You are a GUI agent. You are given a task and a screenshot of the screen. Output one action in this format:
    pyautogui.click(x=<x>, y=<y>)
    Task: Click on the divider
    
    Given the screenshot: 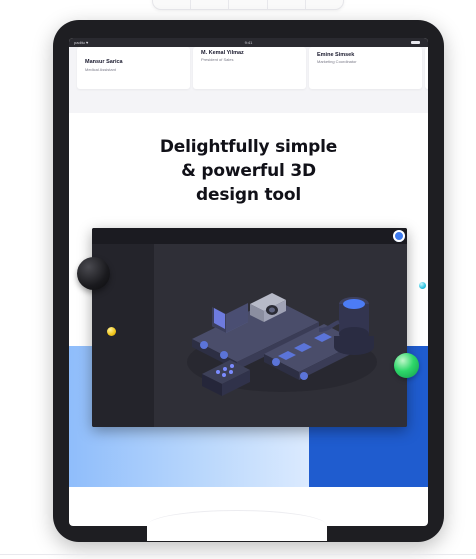 What is the action you would take?
    pyautogui.click(x=238, y=554)
    